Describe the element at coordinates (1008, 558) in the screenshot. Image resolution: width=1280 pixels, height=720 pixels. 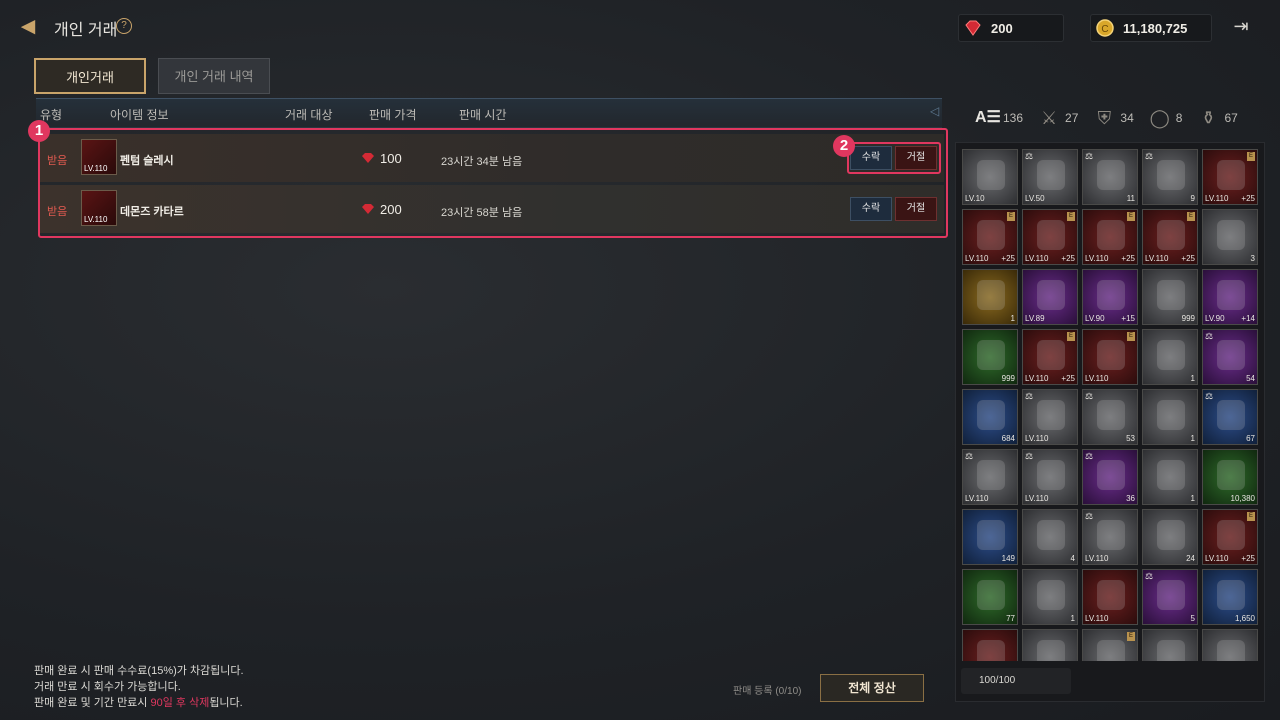
I see `slot-count: 149` at that location.